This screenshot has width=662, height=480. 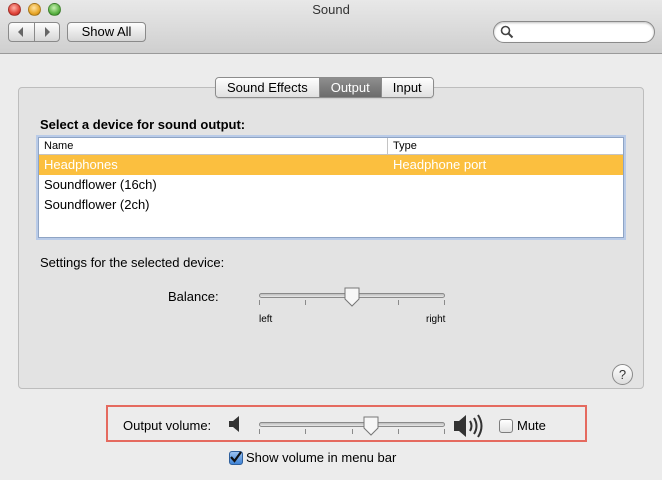 I want to click on show-volume-label: Show volume in menu bar, so click(x=321, y=457).